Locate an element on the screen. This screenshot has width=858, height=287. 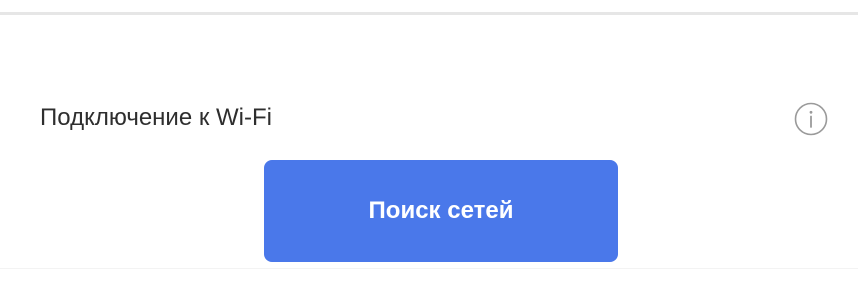
info-icon is located at coordinates (811, 119).